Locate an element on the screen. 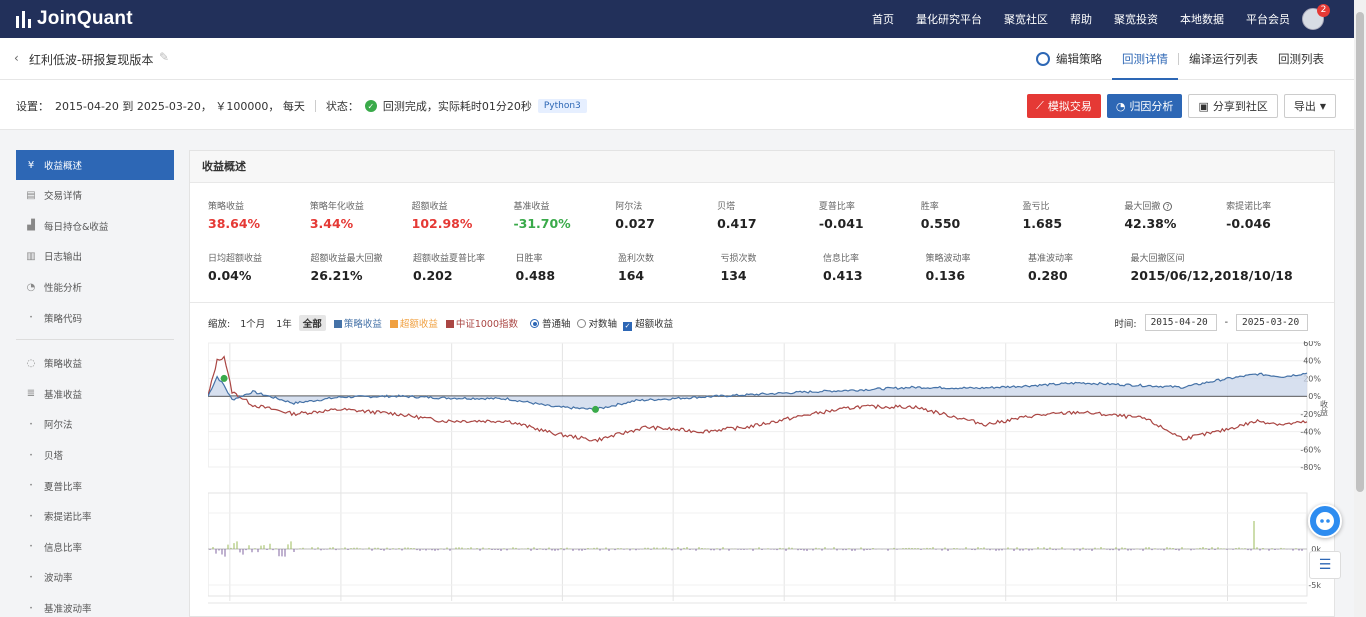  metric-label-text: 超额收益最大回撤 is located at coordinates (346, 259).